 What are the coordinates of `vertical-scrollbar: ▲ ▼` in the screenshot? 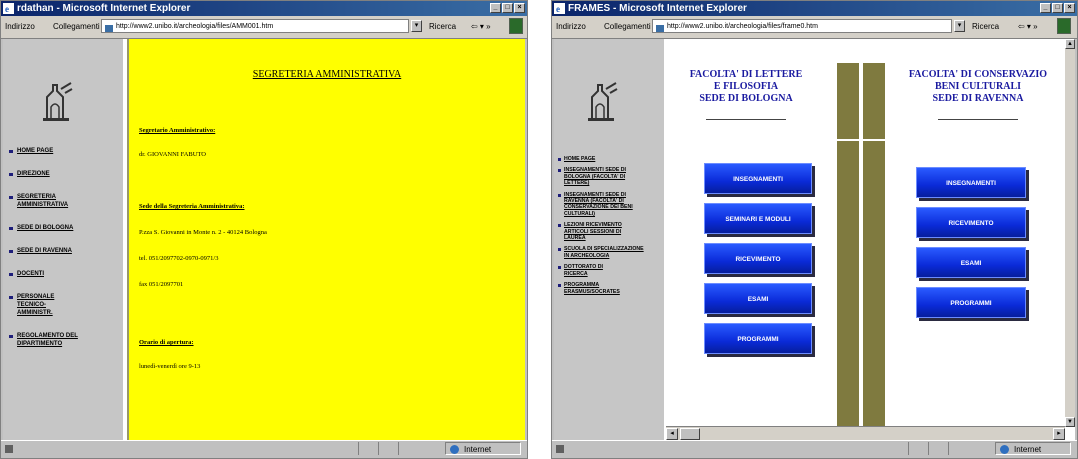 It's located at (1069, 233).